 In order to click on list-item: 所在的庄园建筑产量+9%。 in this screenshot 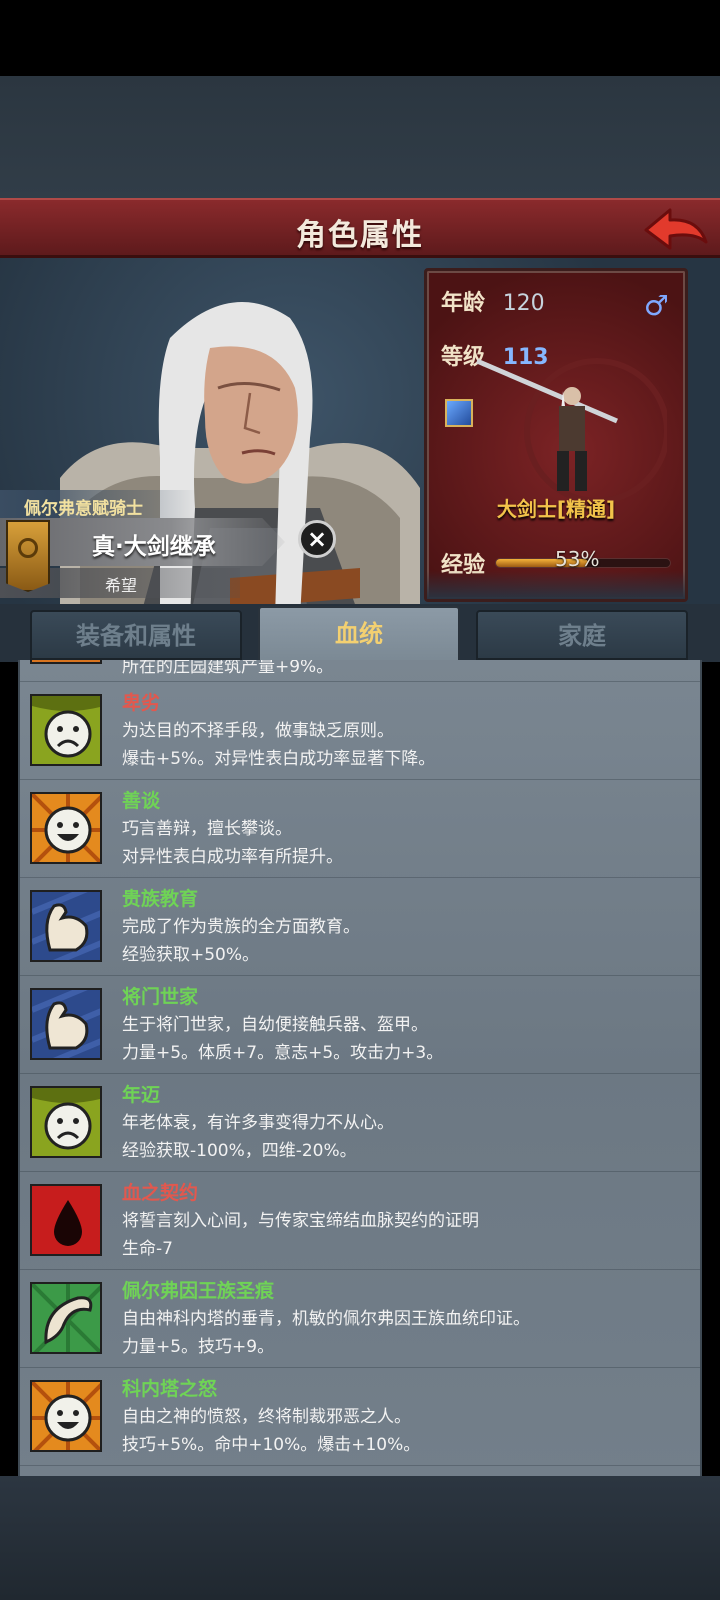, I will do `click(360, 671)`.